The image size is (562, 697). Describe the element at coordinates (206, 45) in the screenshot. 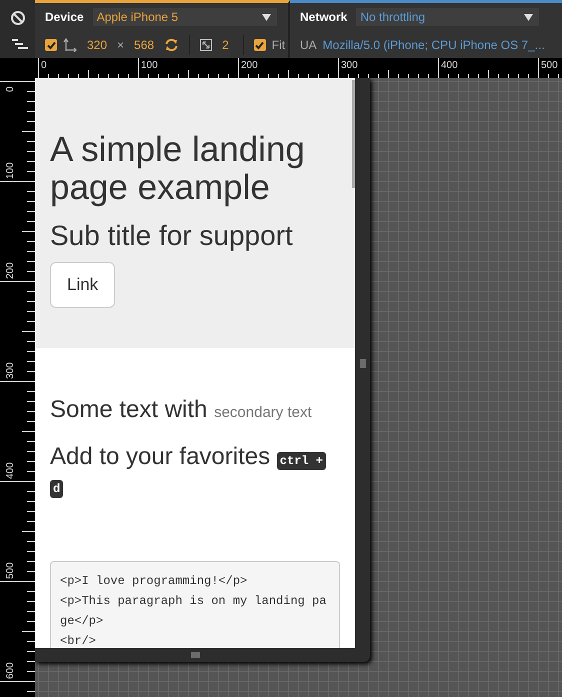

I see `screen-icon` at that location.